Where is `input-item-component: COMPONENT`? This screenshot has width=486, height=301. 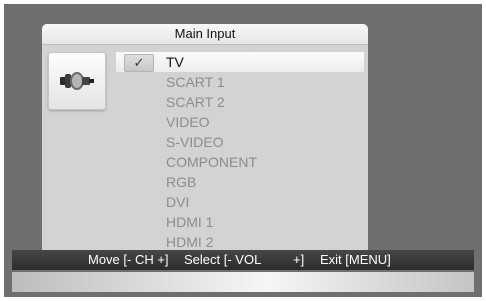 input-item-component: COMPONENT is located at coordinates (240, 162).